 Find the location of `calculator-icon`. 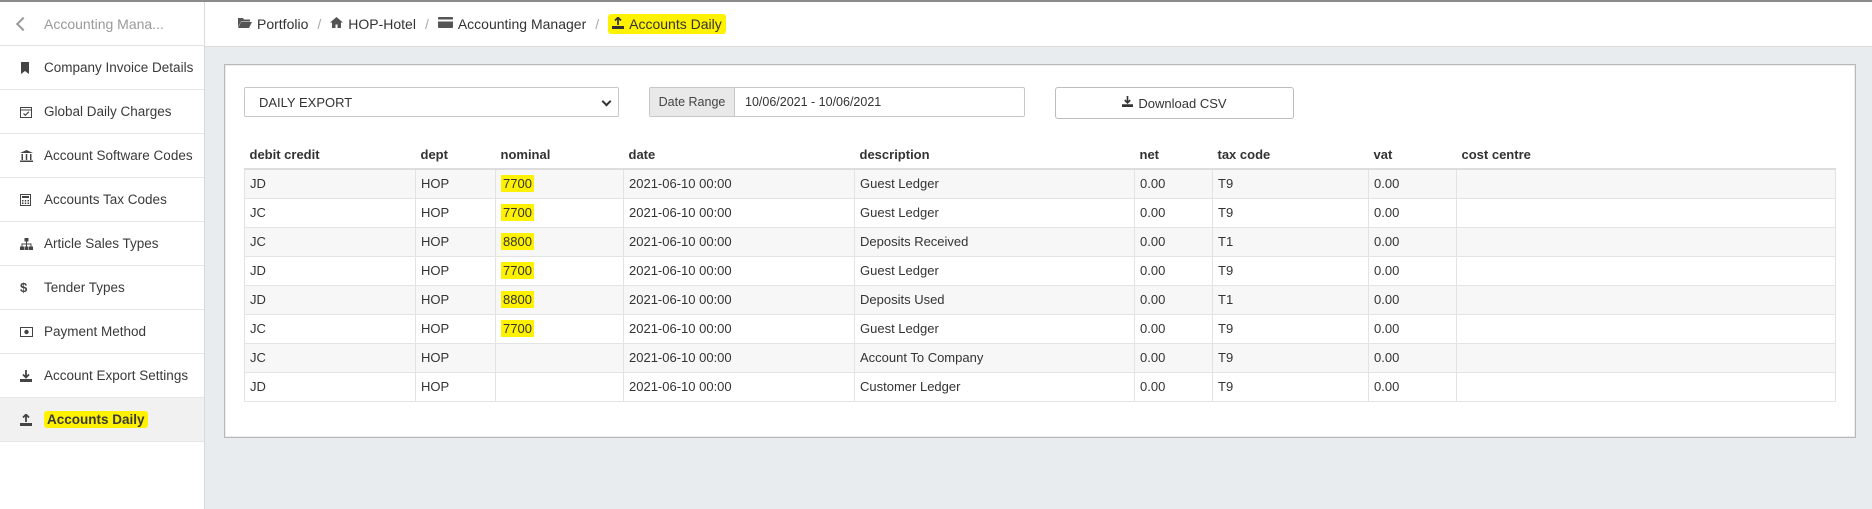

calculator-icon is located at coordinates (32, 199).